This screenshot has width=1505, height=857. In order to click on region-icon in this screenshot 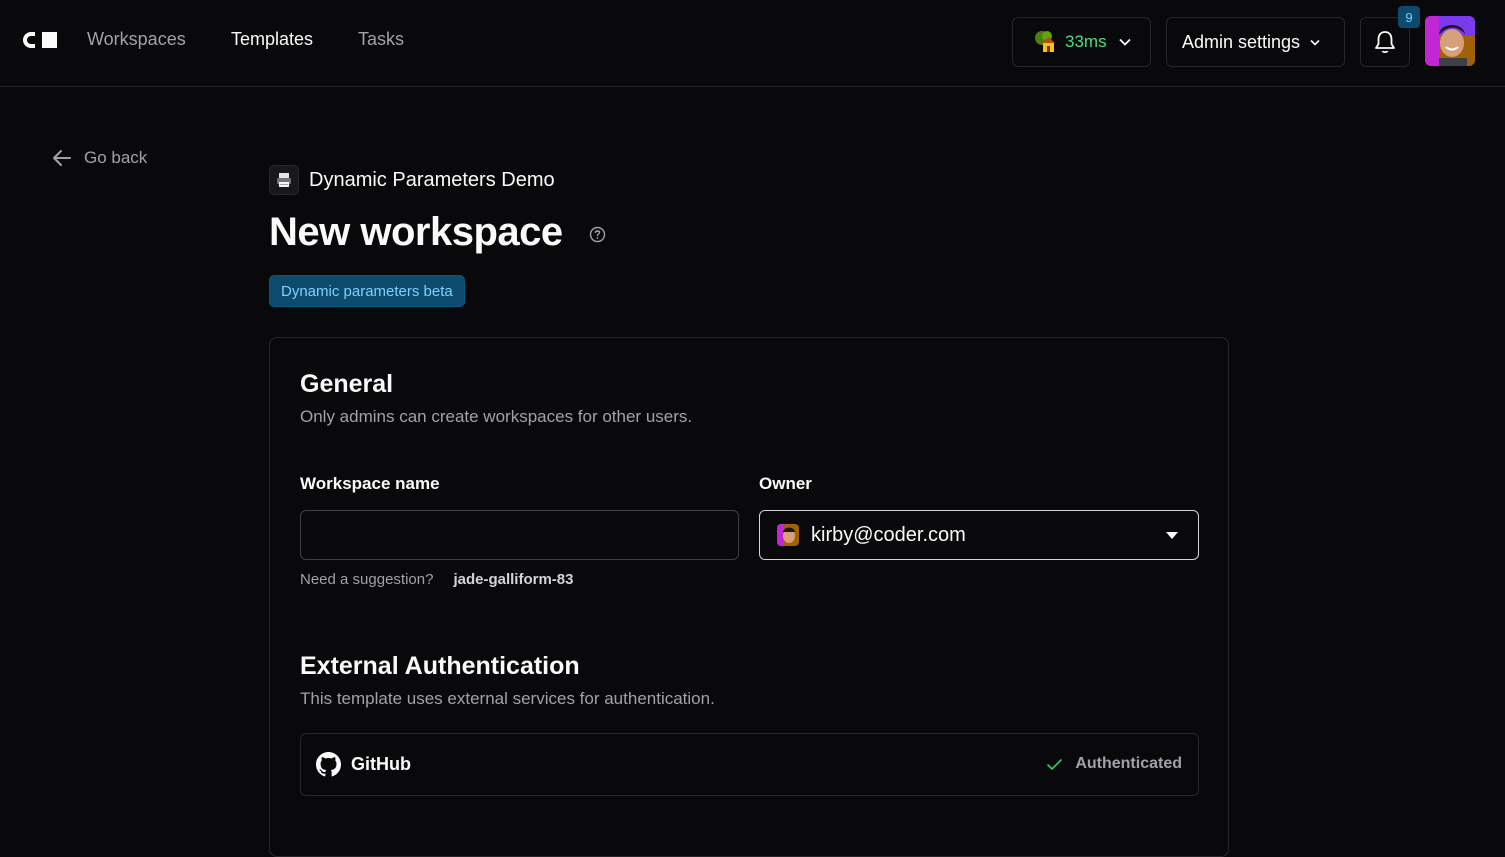, I will do `click(1045, 41)`.